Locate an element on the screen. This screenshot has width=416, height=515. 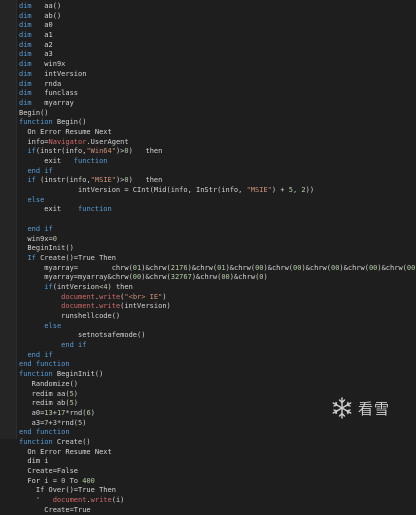
code-line: document.write("<br> IE") is located at coordinates (208, 298).